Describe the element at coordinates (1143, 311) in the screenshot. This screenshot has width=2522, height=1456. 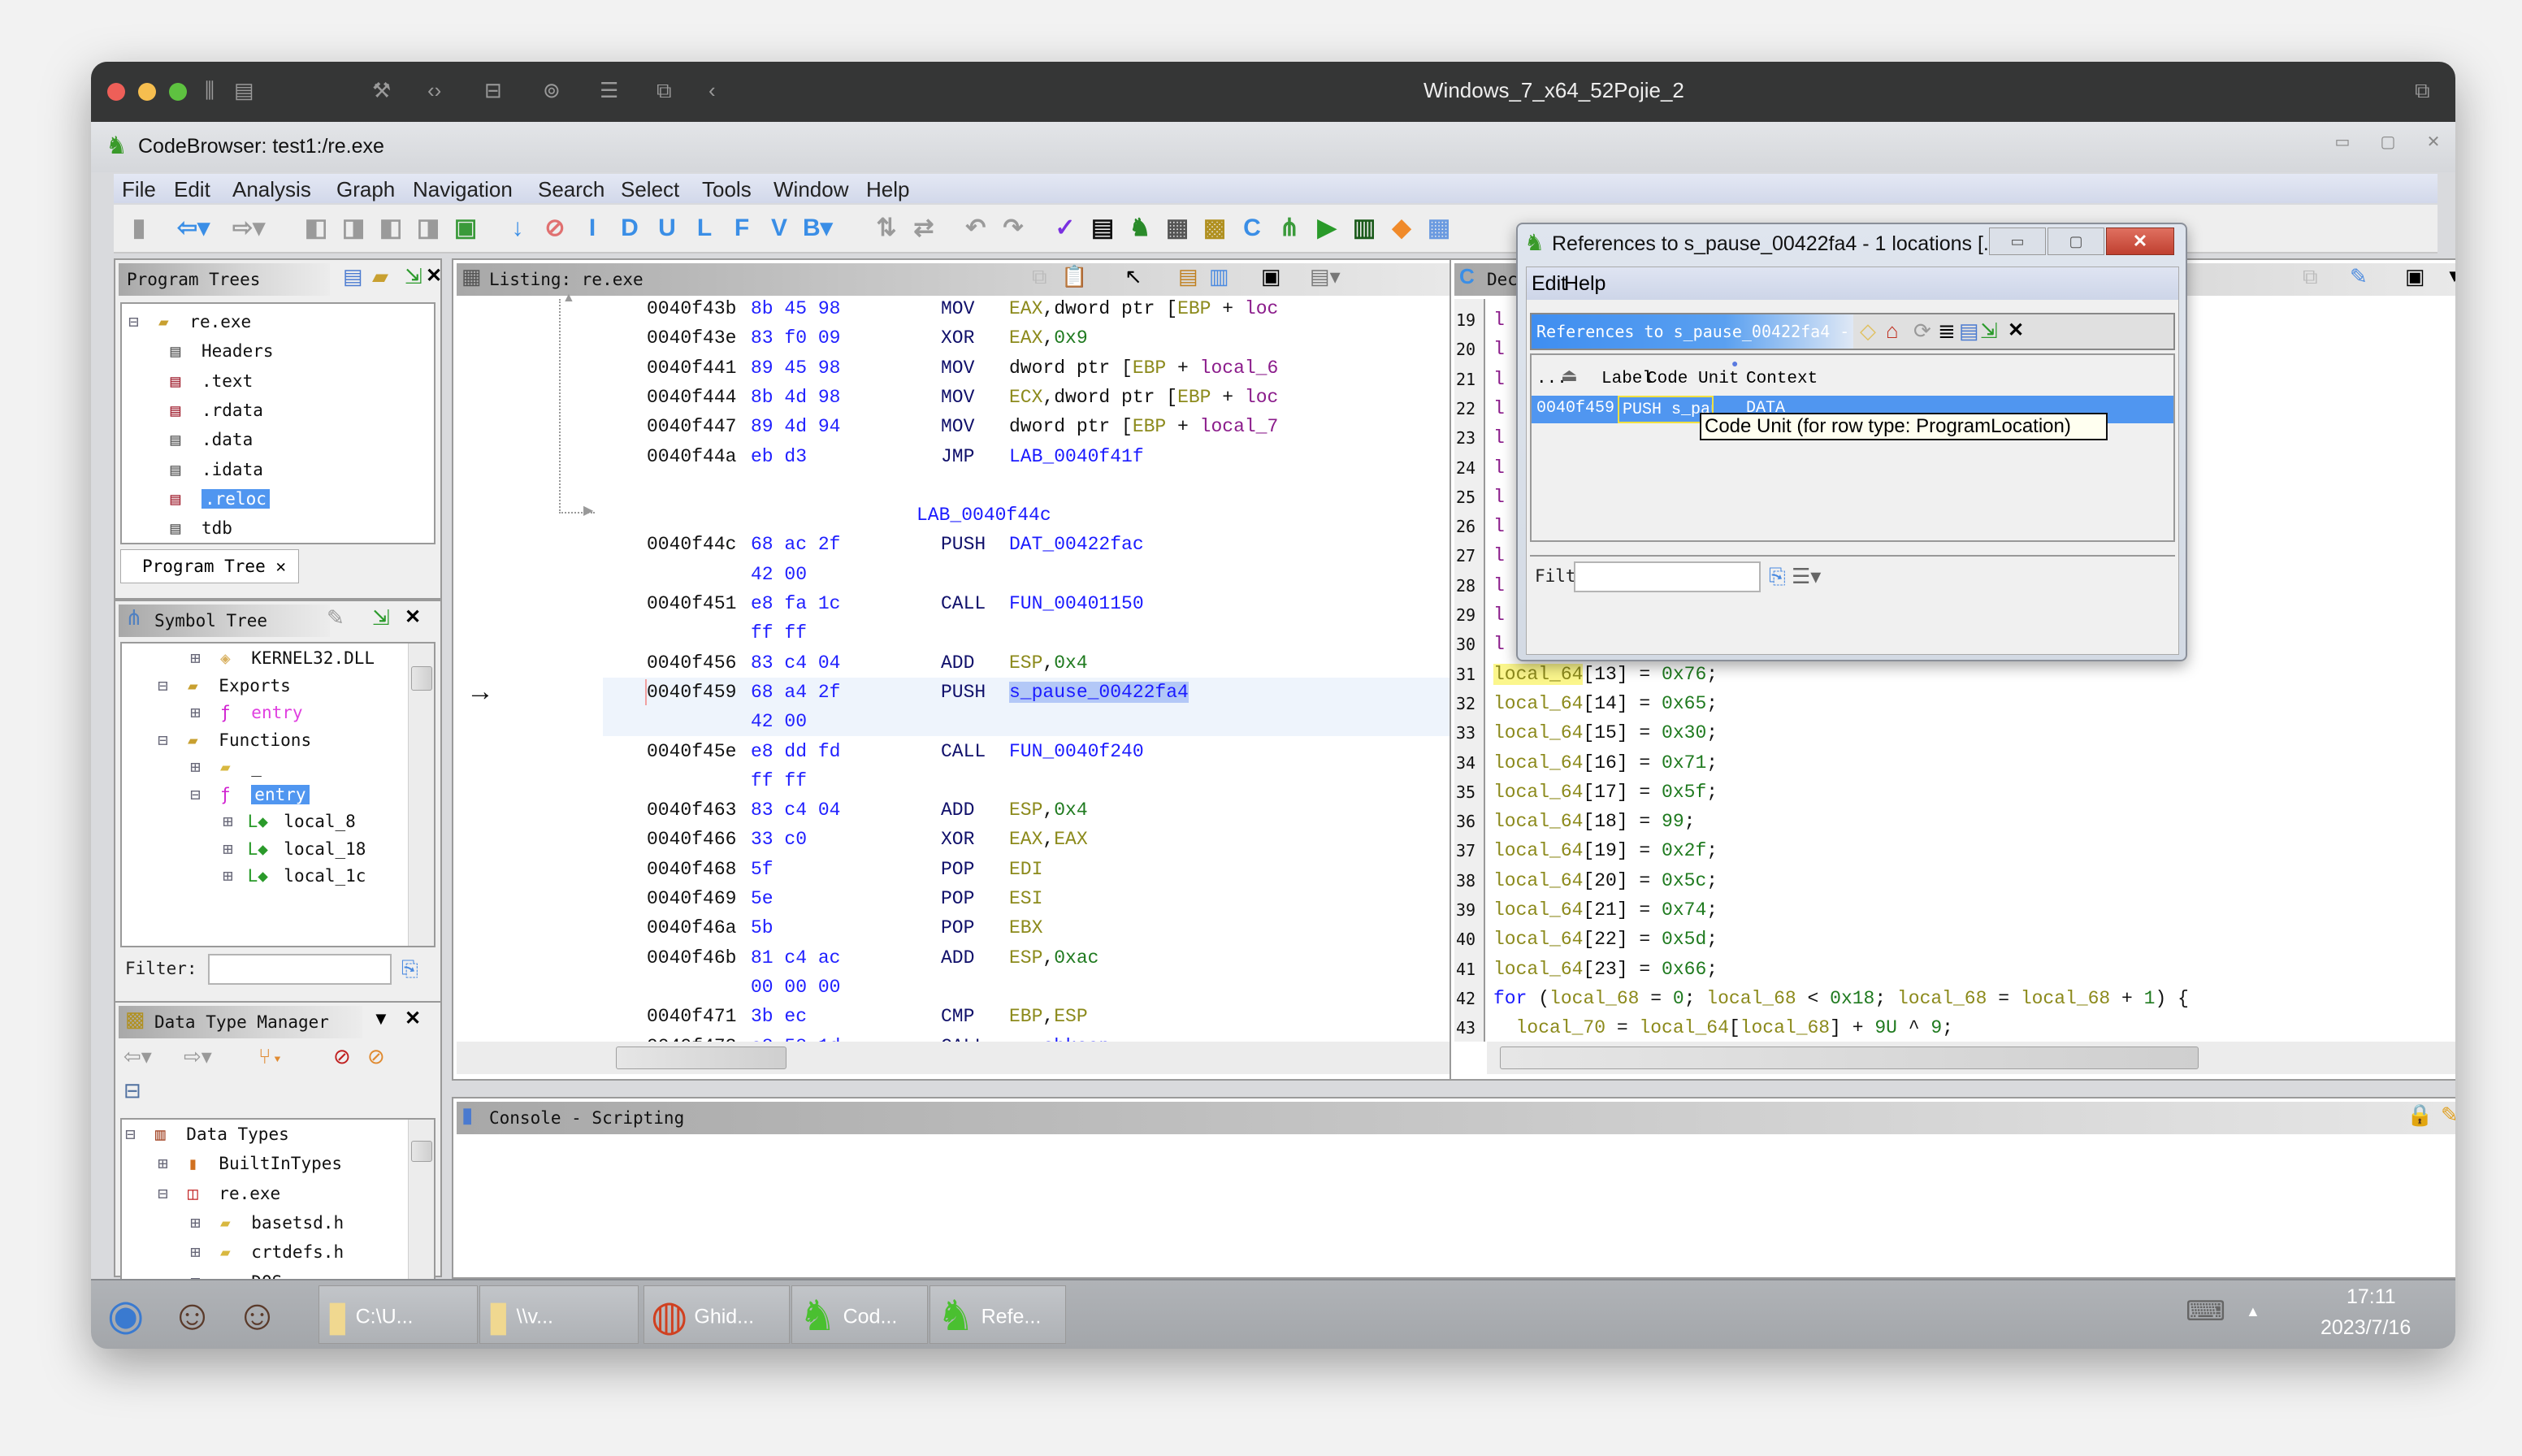
I see `operands: EAX,dword ptr [EBP + loc` at that location.